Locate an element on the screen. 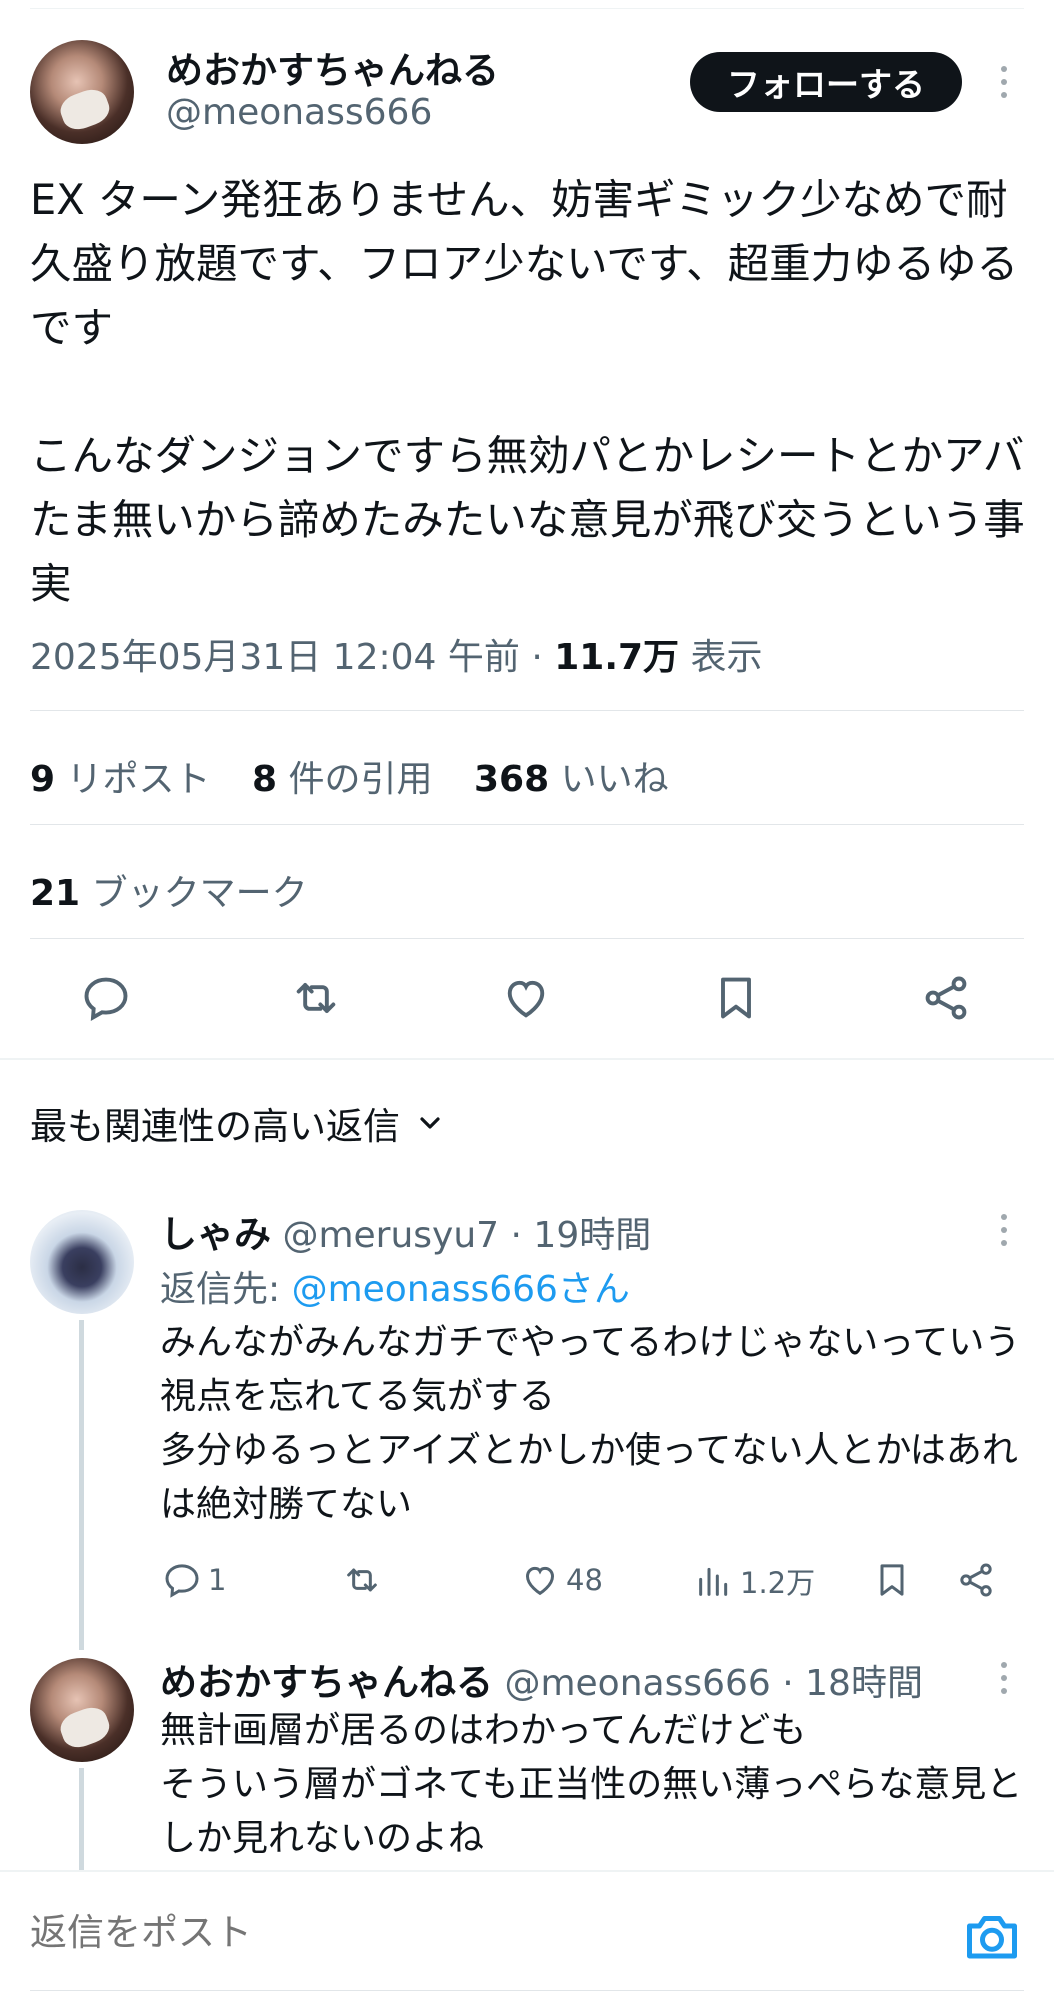  bookmarks-stat: 21 ブックマーク is located at coordinates (169, 890).